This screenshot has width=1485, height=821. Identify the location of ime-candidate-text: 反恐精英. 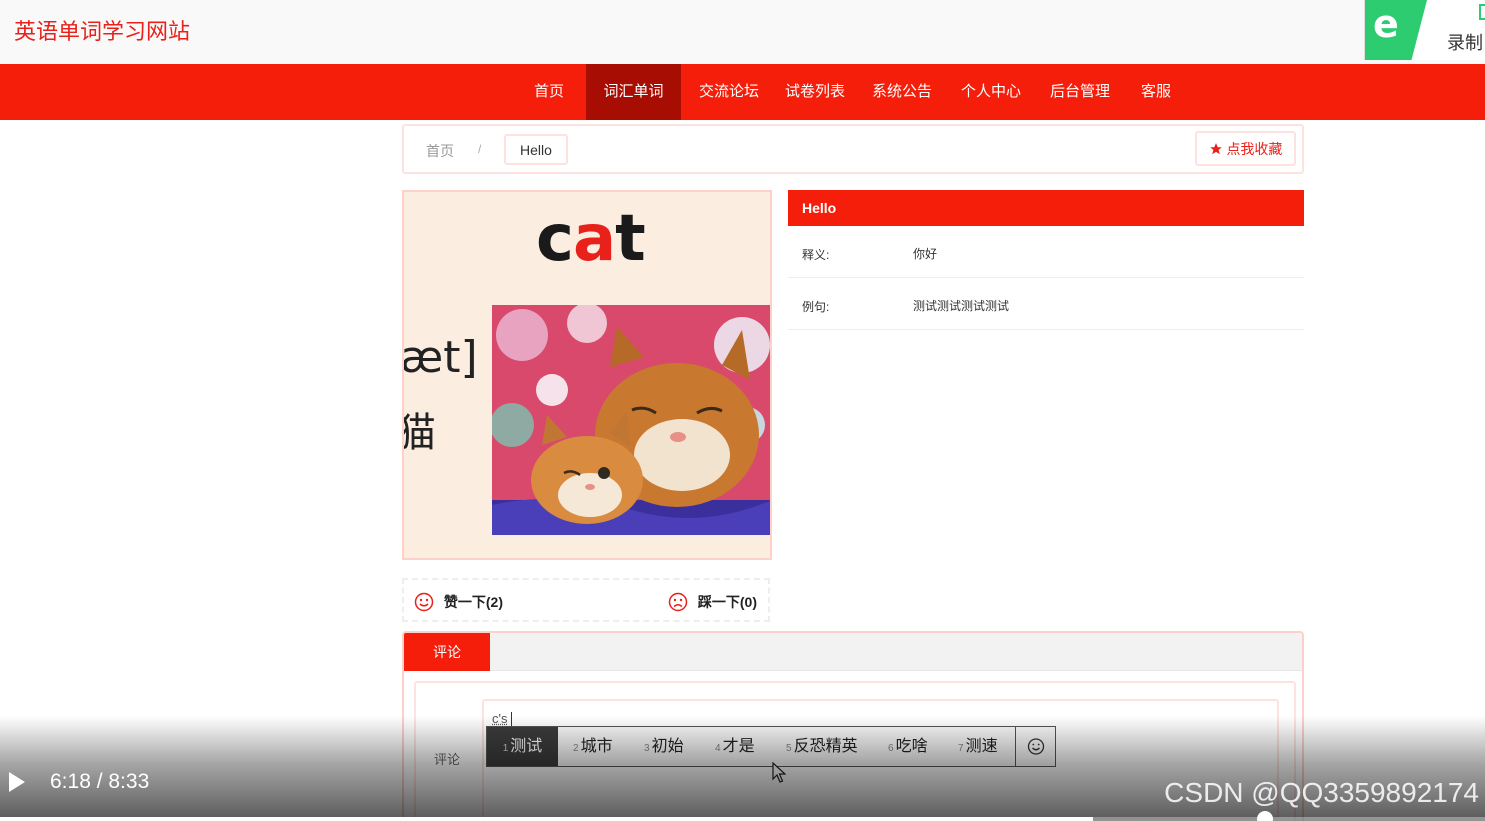
(826, 746).